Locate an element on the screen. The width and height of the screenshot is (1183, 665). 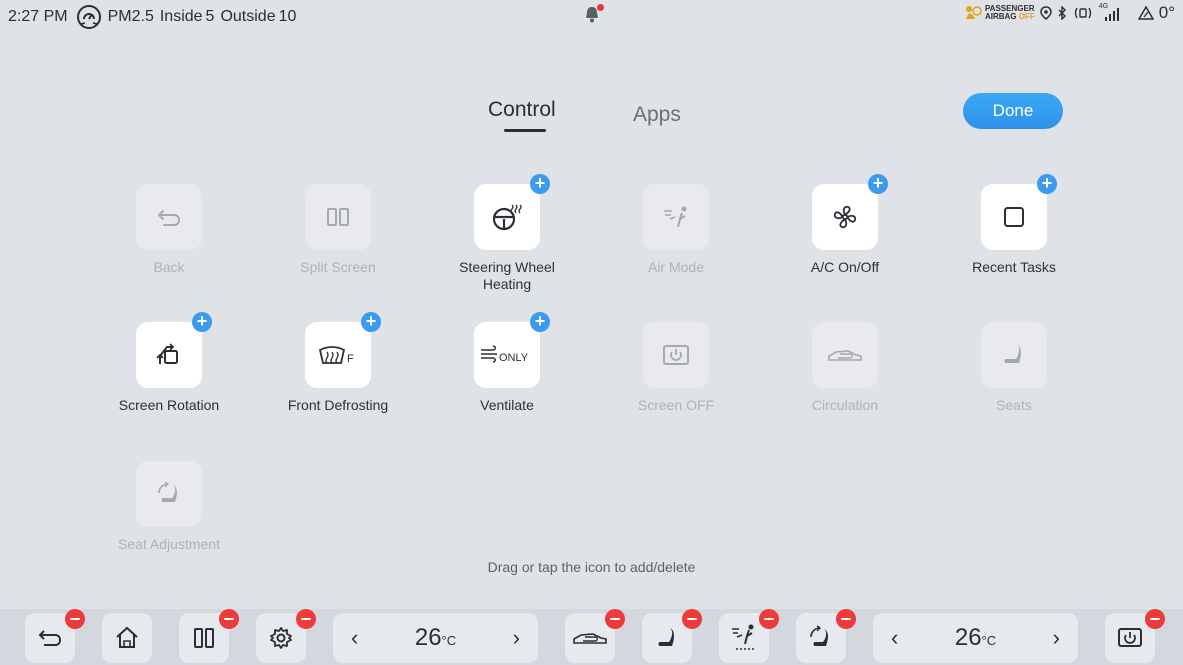
passenger-temp-decrease-button: ‹ is located at coordinates (894, 638).